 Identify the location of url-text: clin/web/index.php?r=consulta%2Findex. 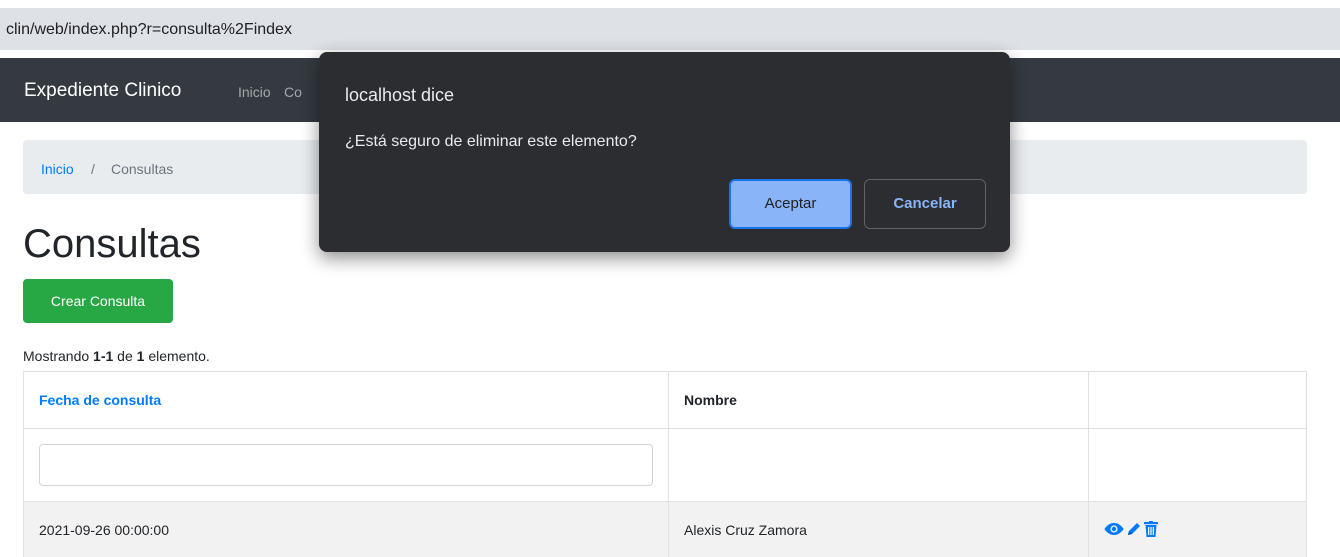
(149, 30).